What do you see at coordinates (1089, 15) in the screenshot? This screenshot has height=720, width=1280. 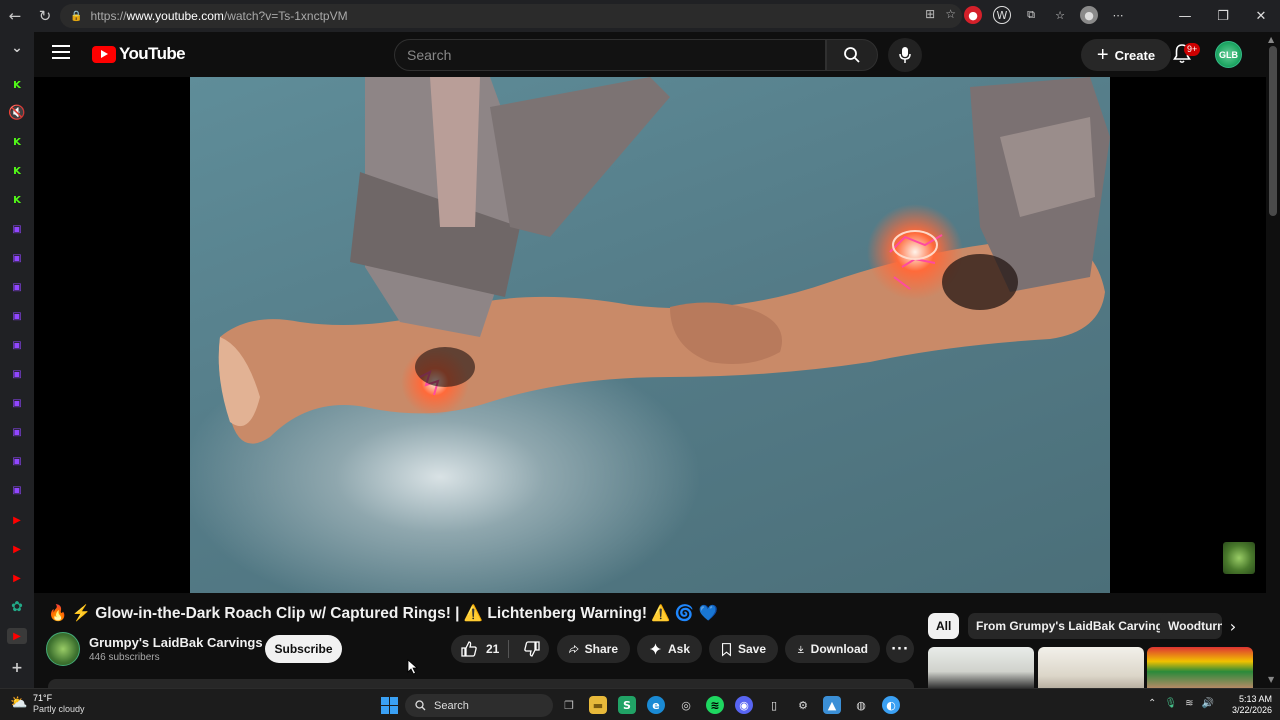 I see `profile-icon: ●` at bounding box center [1089, 15].